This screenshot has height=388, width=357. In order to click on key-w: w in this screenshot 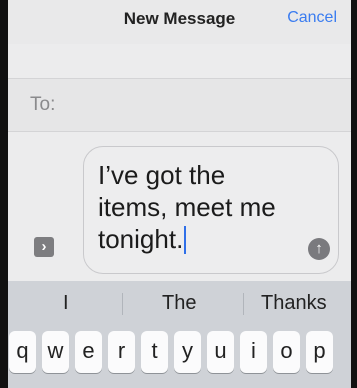, I will do `click(55, 352)`.